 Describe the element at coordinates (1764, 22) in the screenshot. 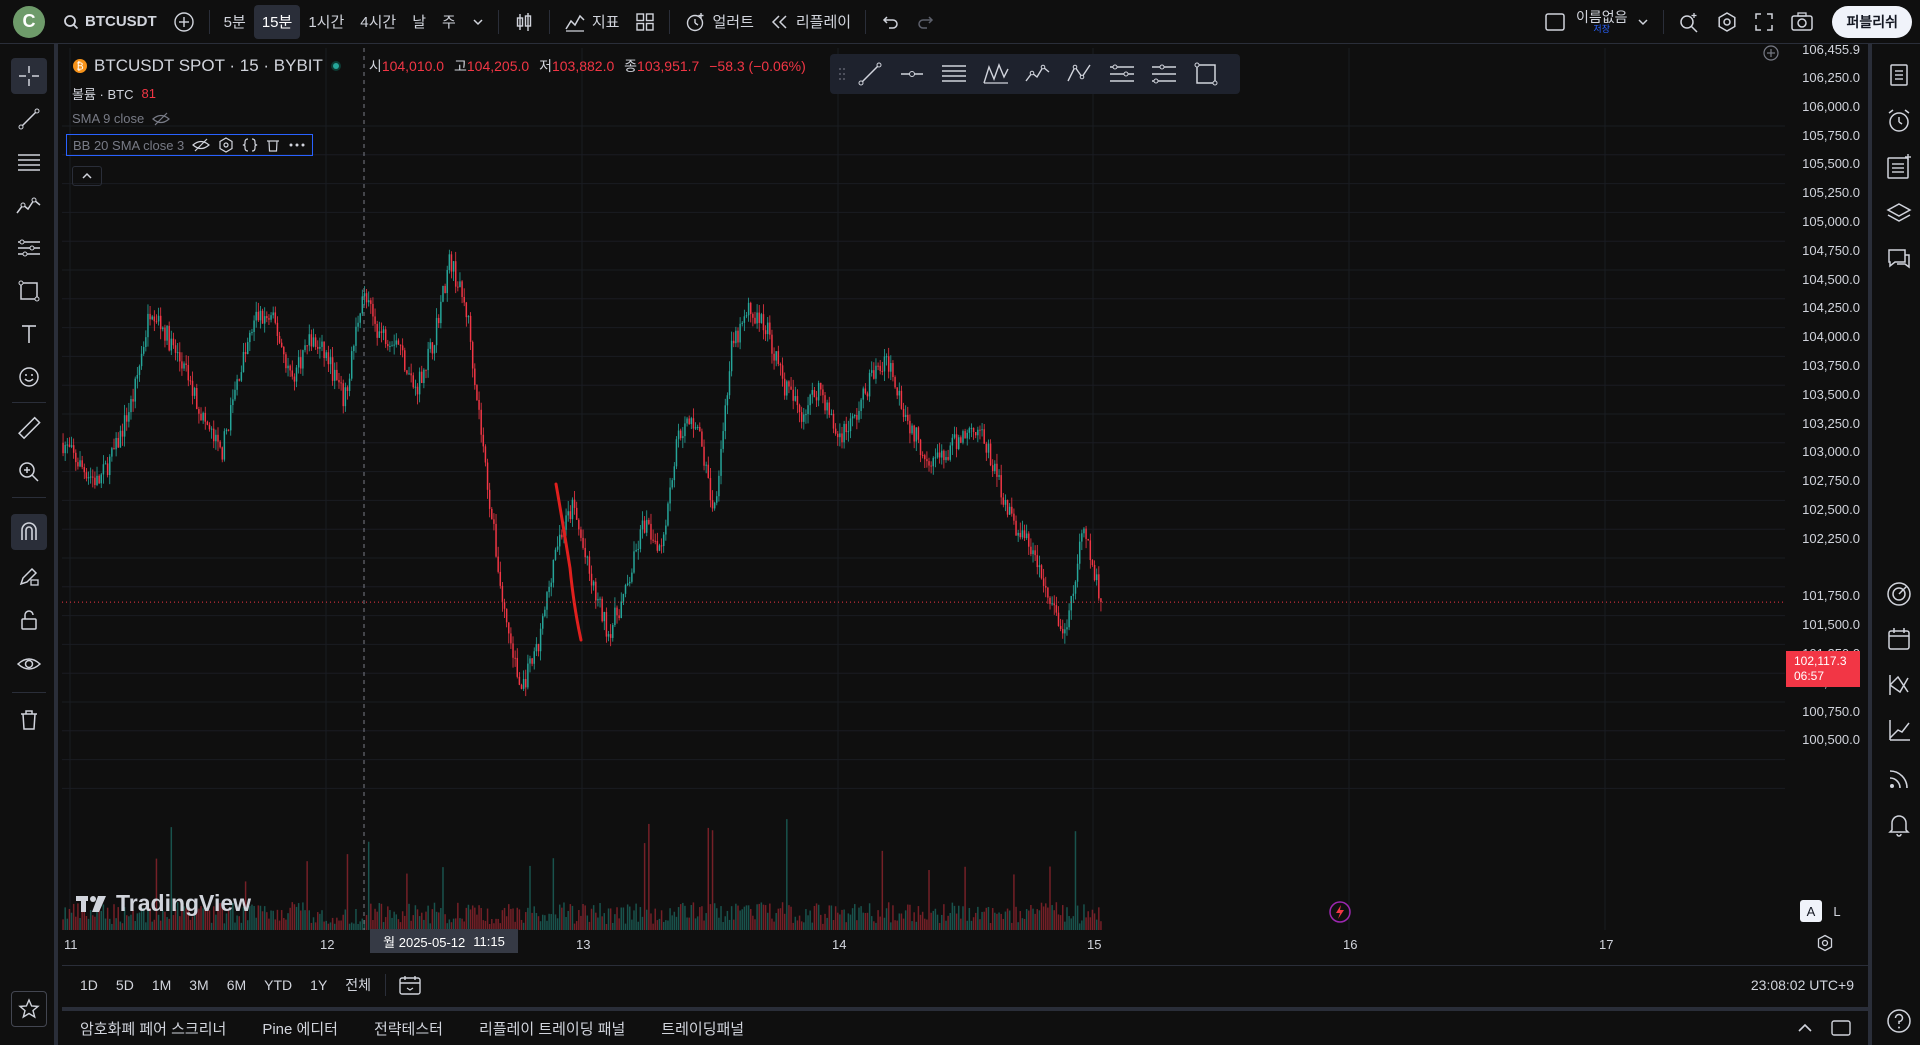

I see `fullscreen-button` at that location.